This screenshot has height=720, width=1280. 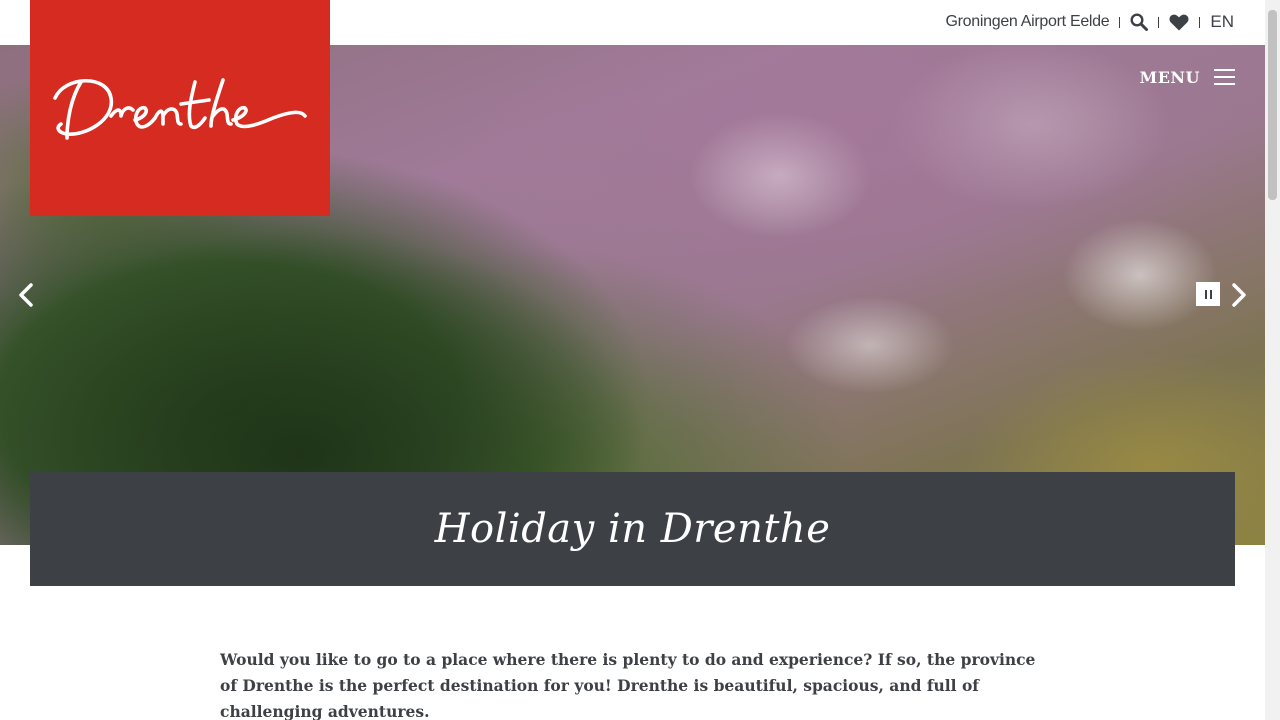 I want to click on drenthe-logo, so click(x=180, y=108).